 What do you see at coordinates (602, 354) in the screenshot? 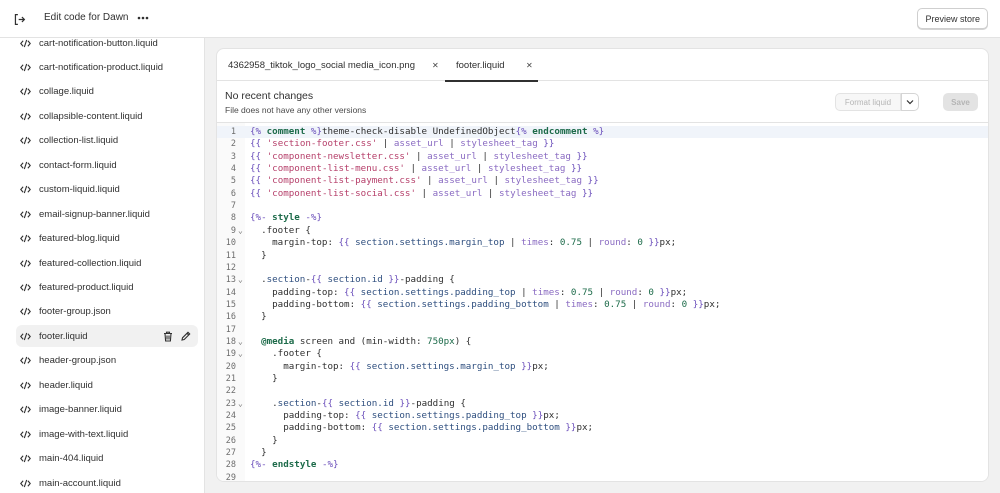
I see `code-line: 19 ⌄ .footer {` at bounding box center [602, 354].